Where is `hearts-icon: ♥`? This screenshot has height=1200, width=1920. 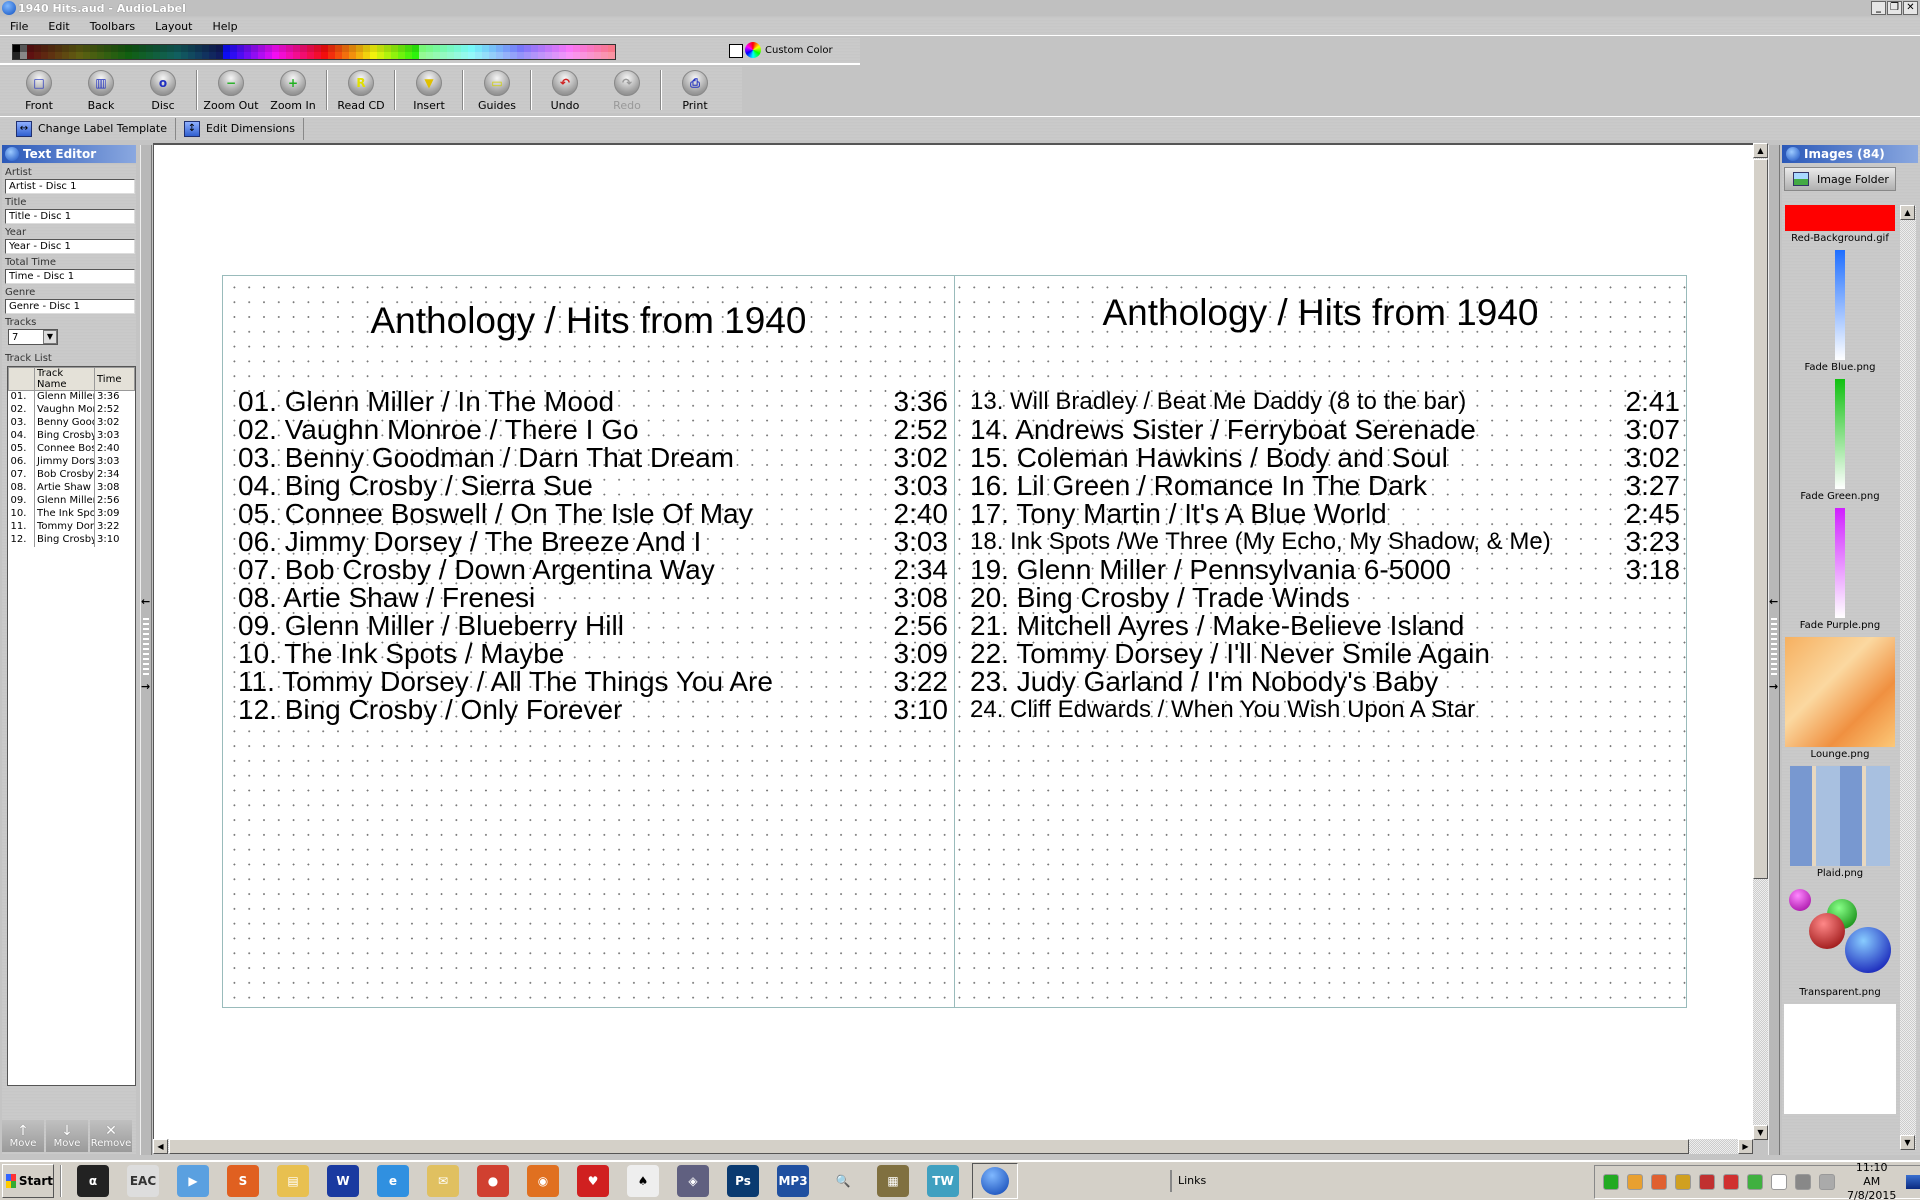 hearts-icon: ♥ is located at coordinates (593, 1181).